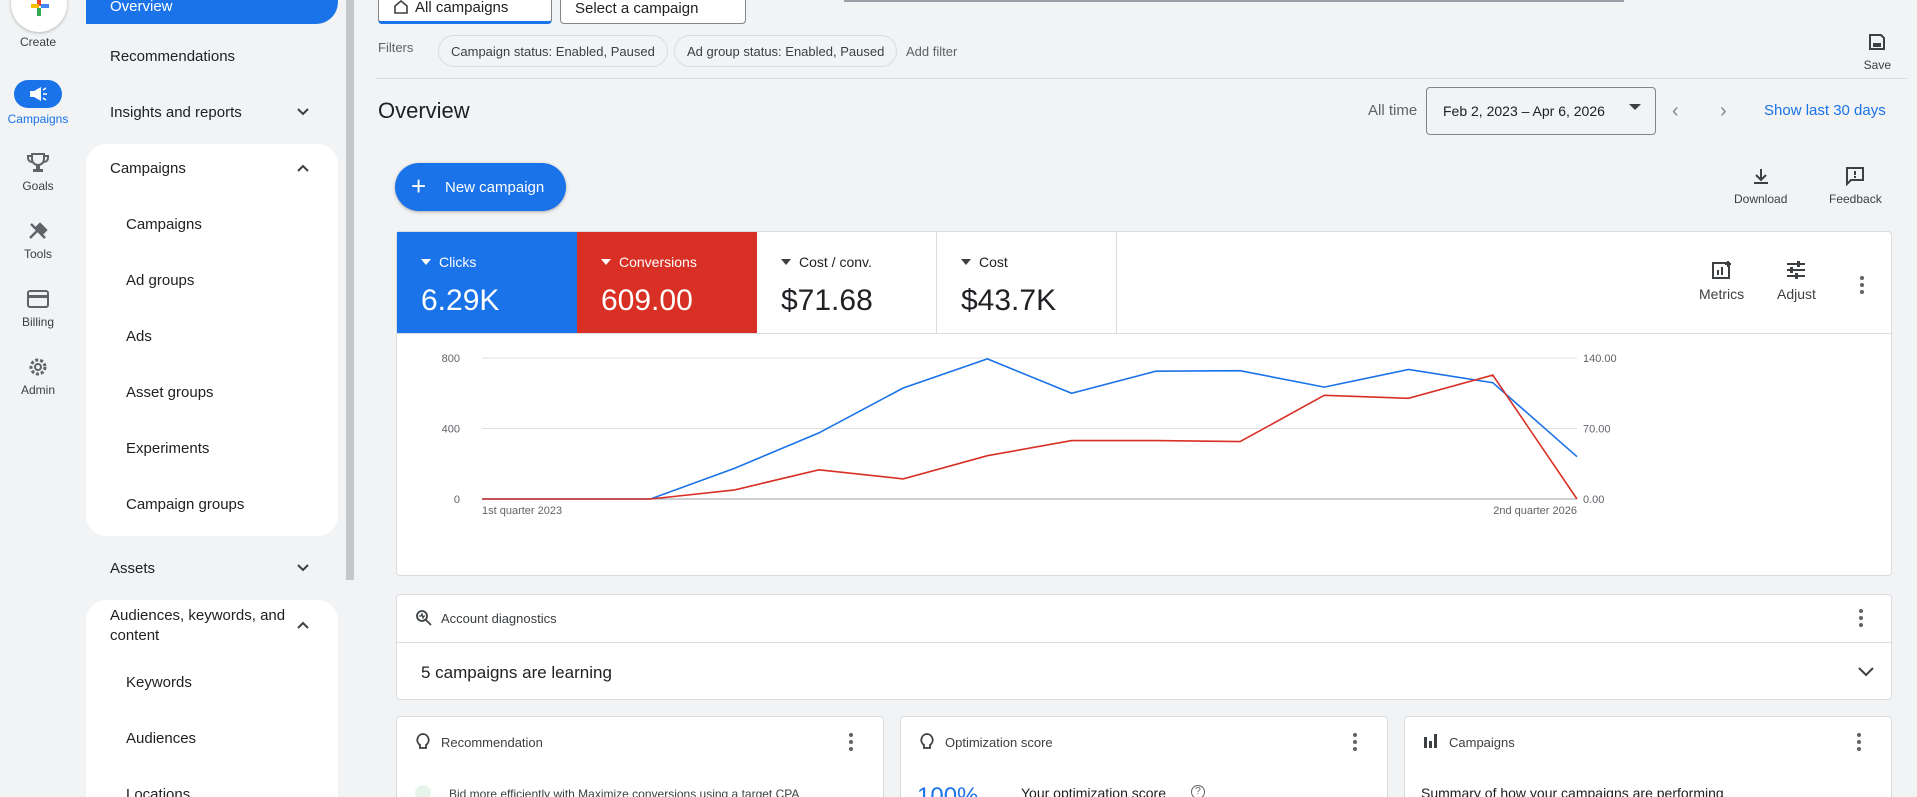  I want to click on y-tick-label-left: 800, so click(451, 359).